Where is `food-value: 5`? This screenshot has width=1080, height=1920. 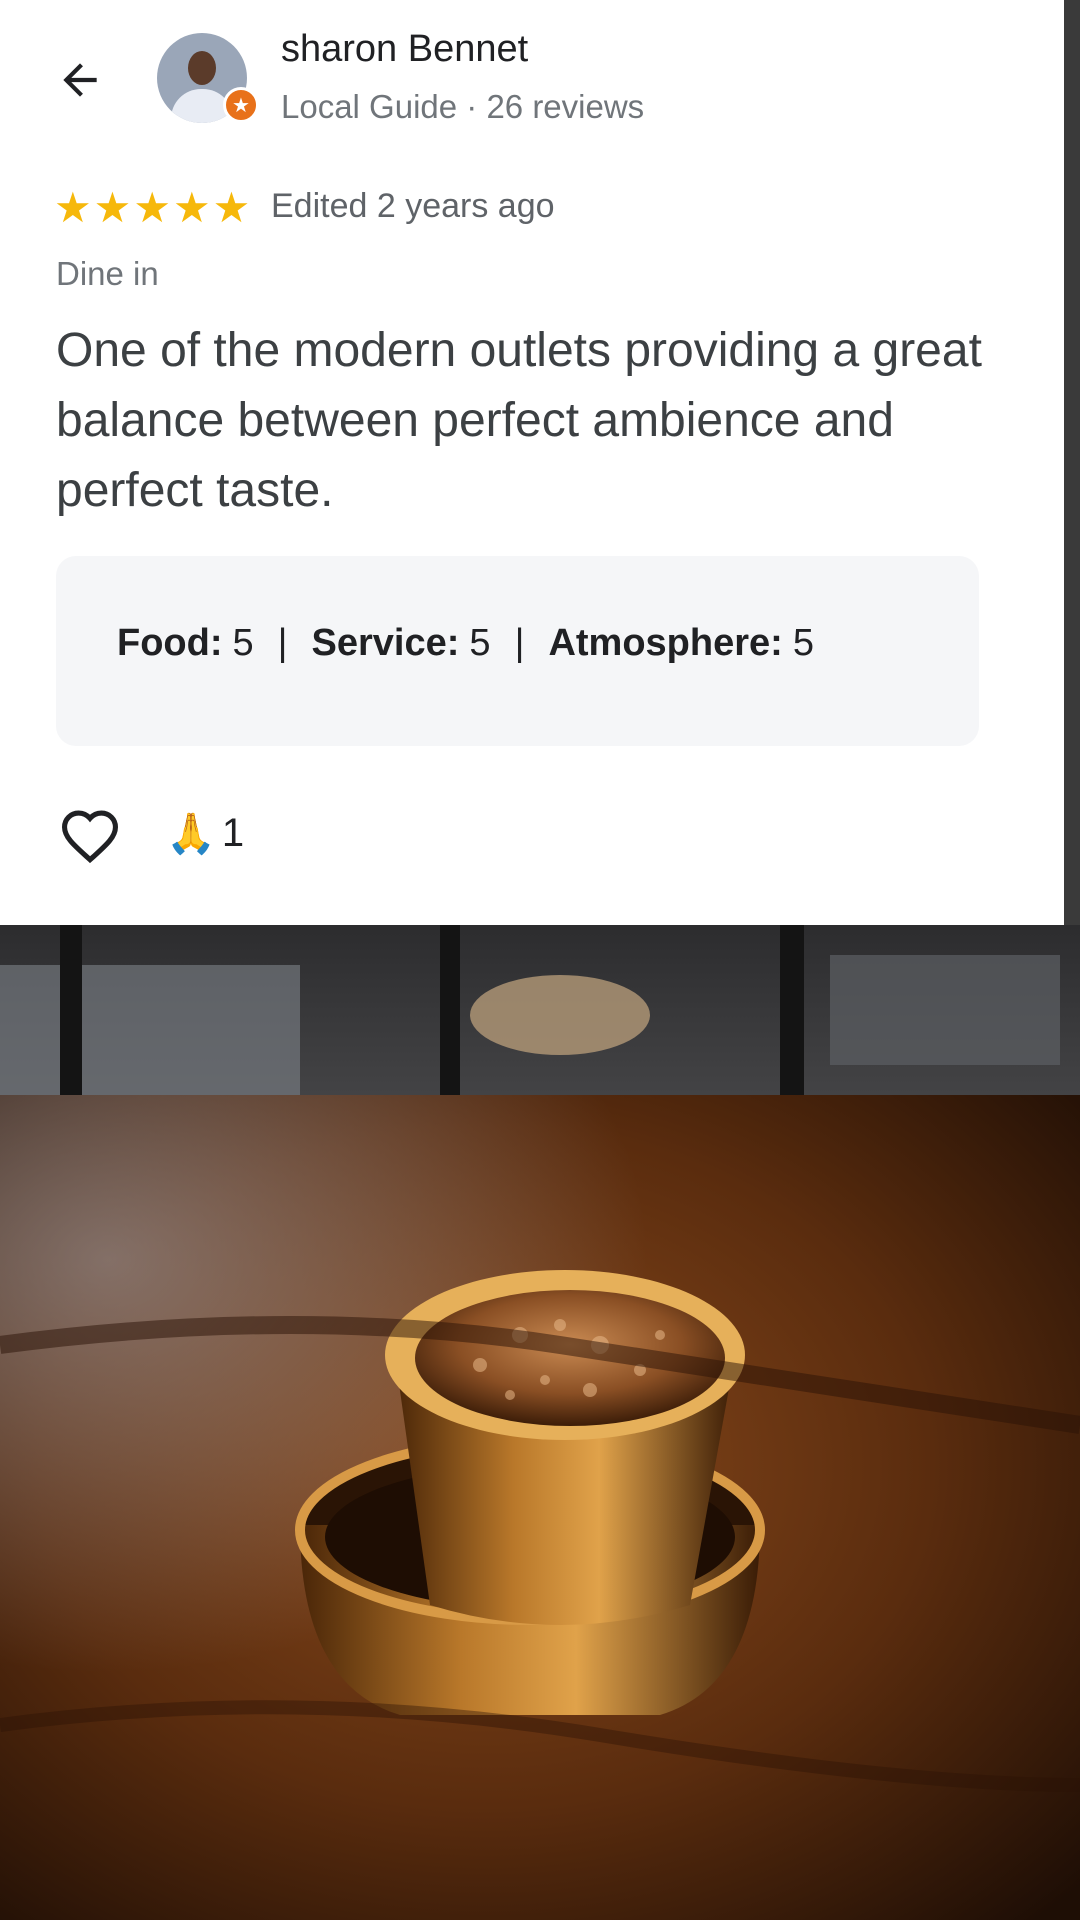
food-value: 5 is located at coordinates (243, 643).